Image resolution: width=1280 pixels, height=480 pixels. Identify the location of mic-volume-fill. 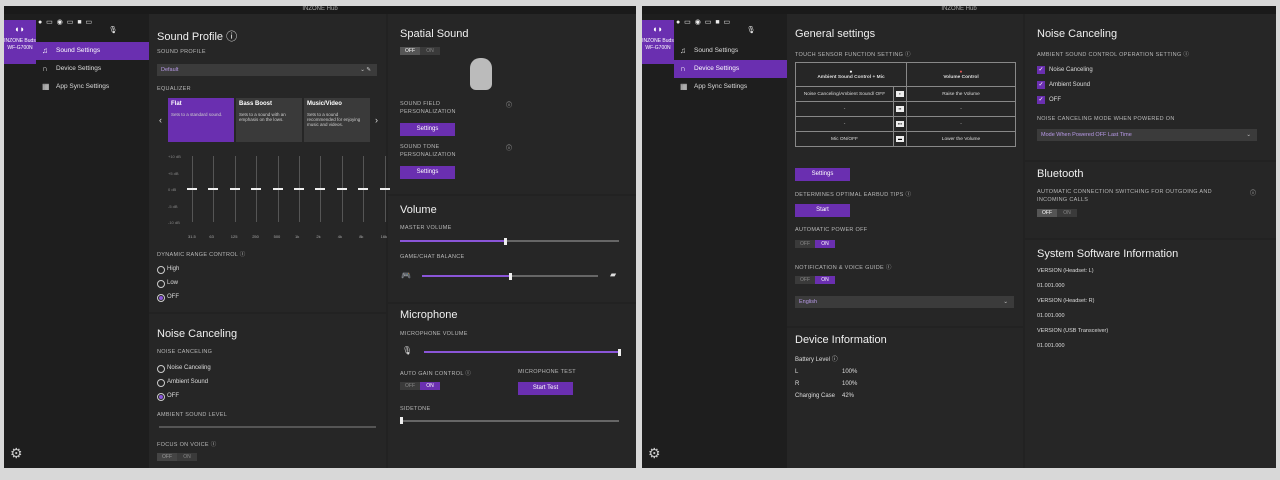
(521, 352).